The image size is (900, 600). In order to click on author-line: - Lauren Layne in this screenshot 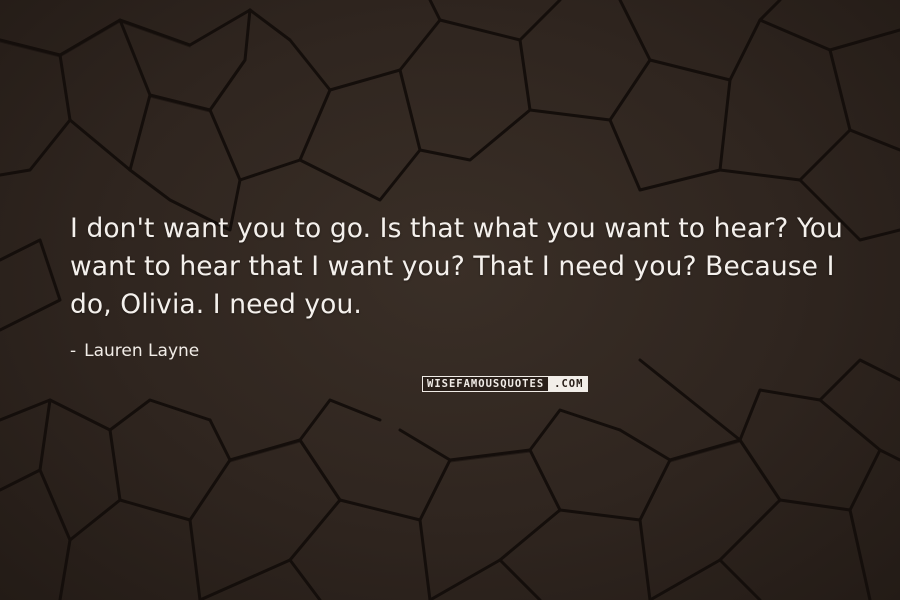, I will do `click(134, 351)`.